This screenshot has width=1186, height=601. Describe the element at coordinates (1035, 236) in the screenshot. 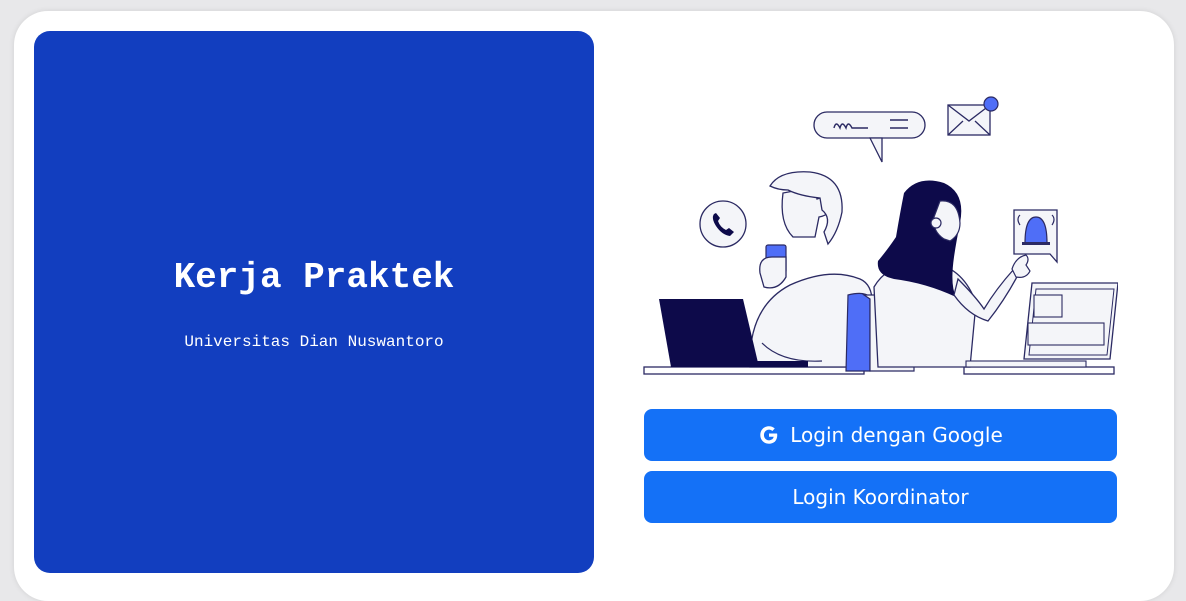

I see `bell-icon` at that location.